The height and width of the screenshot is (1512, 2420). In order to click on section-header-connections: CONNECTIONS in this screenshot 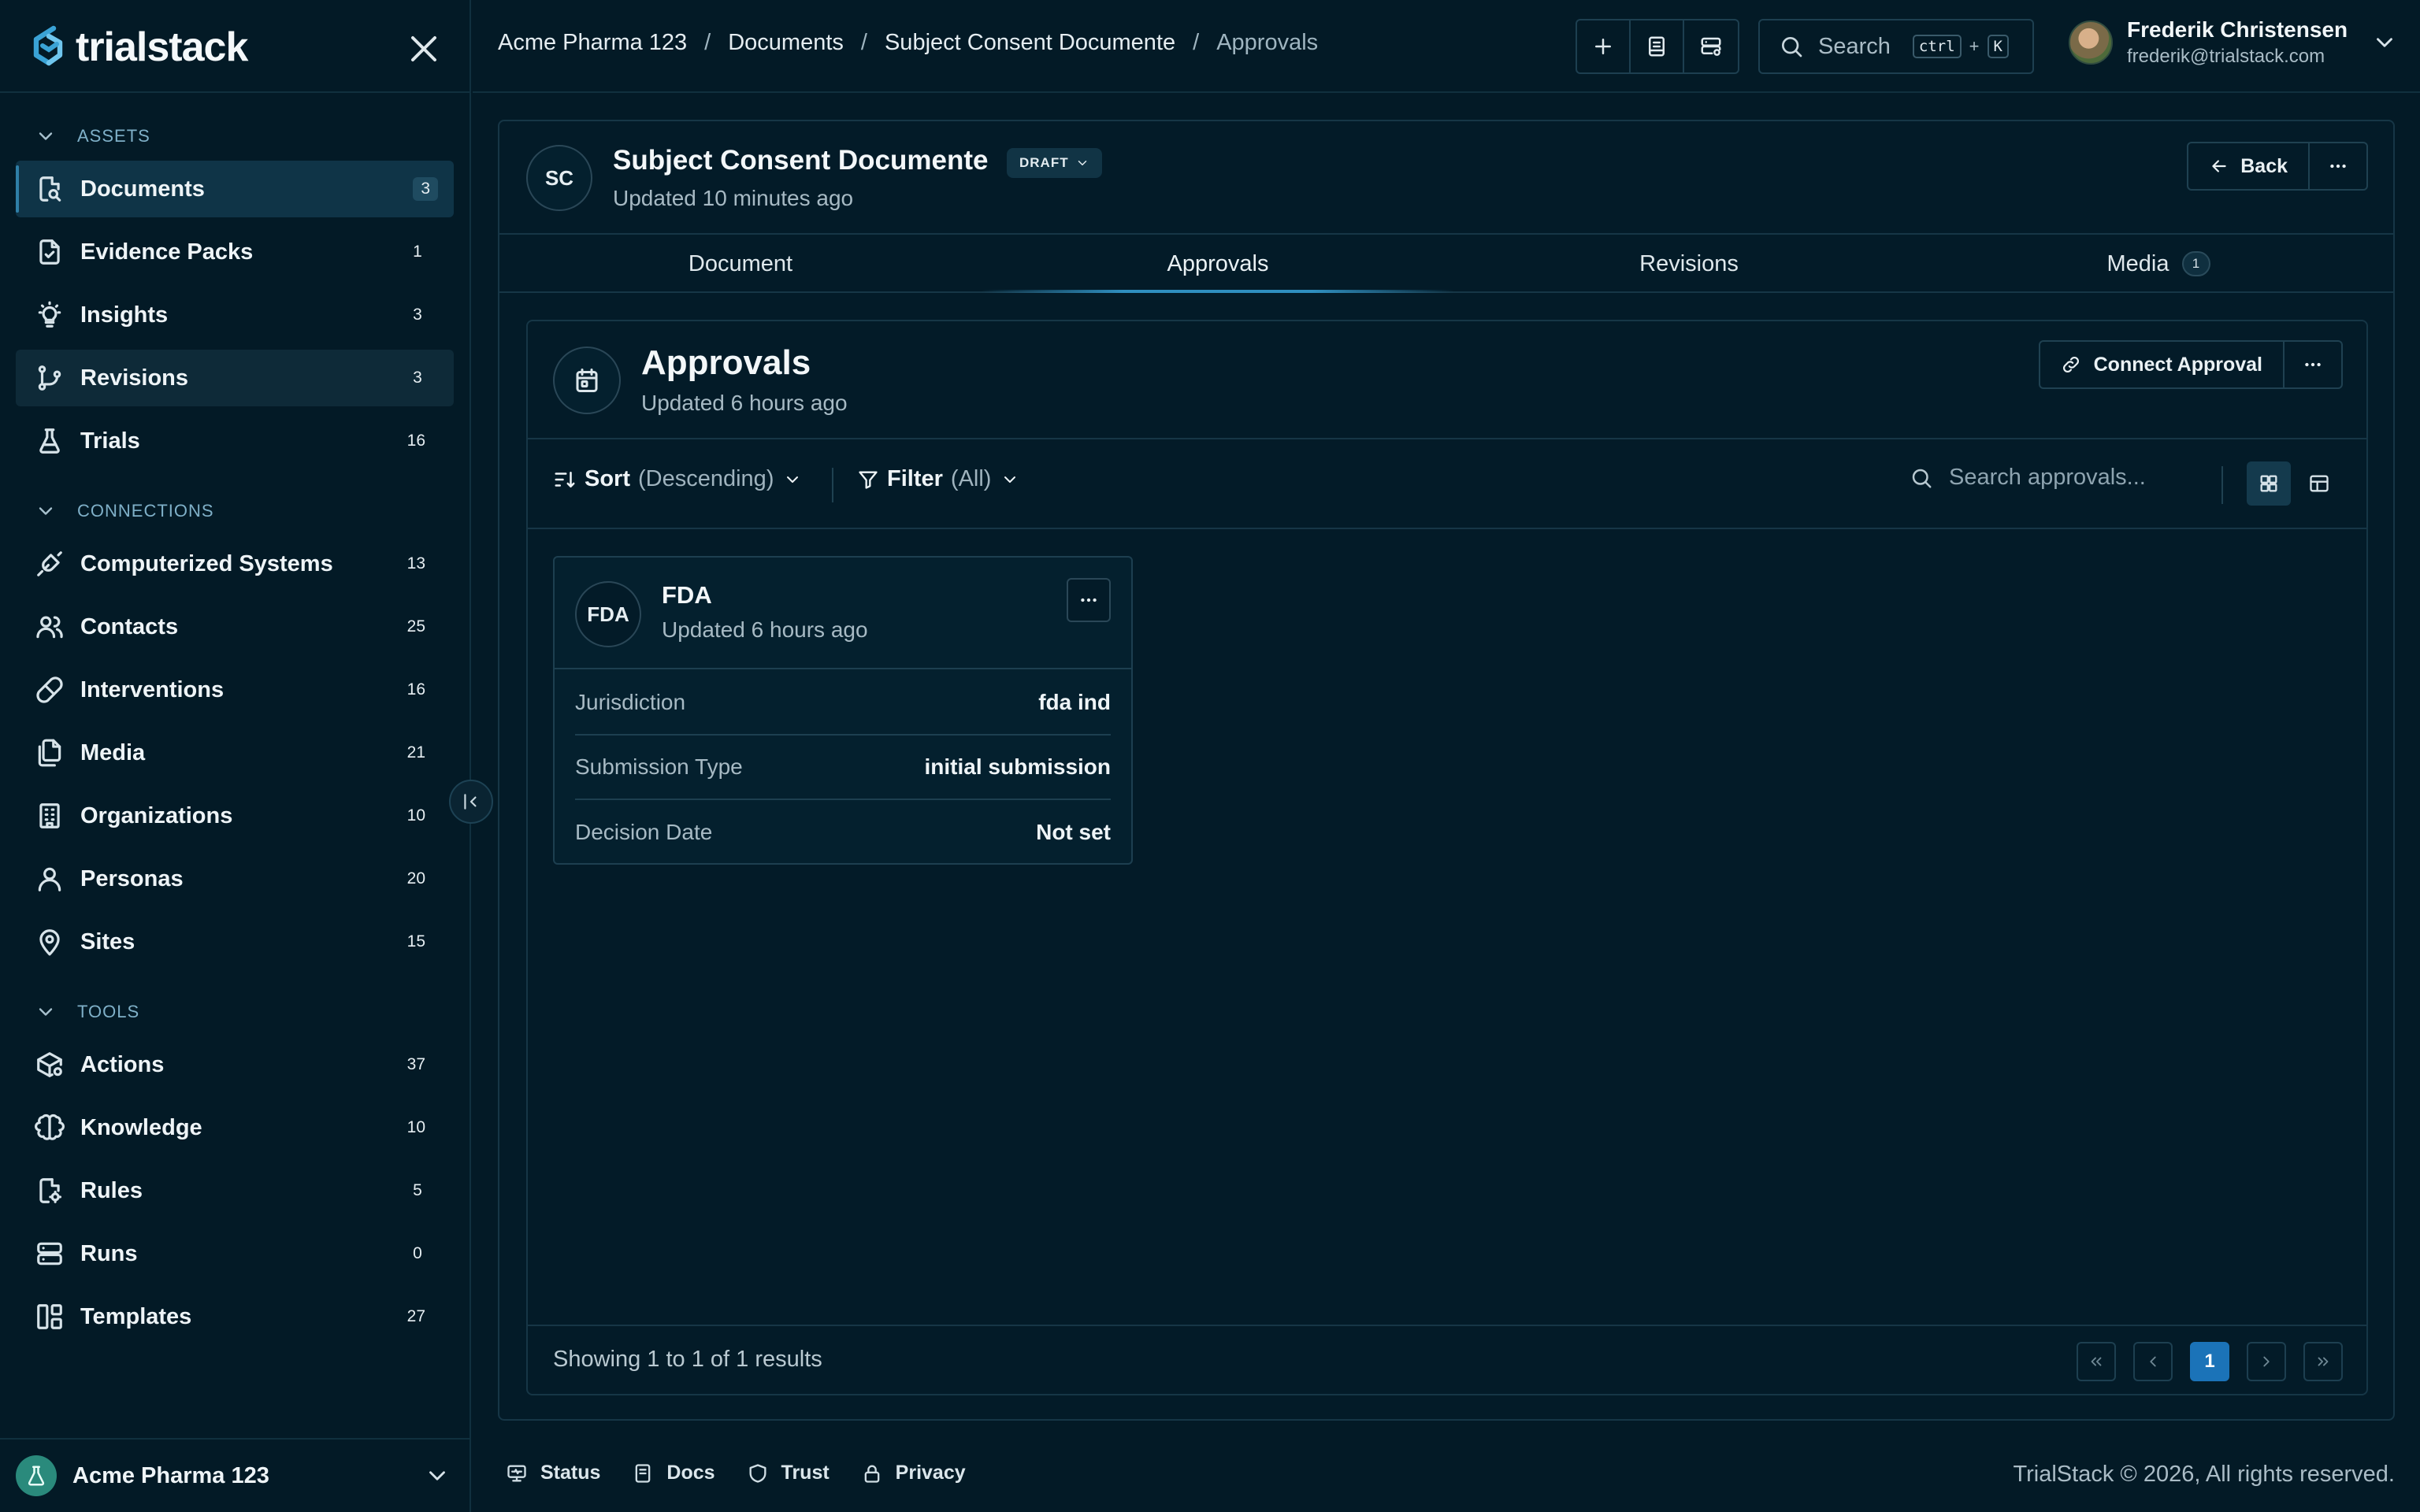, I will do `click(235, 511)`.